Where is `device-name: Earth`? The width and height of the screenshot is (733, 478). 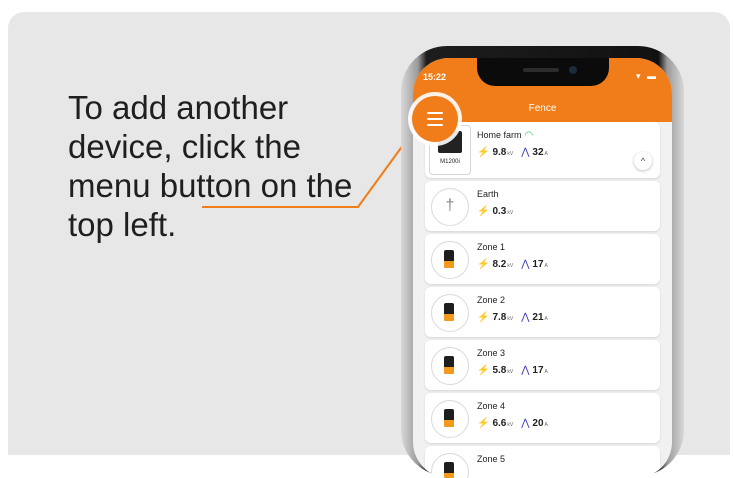 device-name: Earth is located at coordinates (488, 194).